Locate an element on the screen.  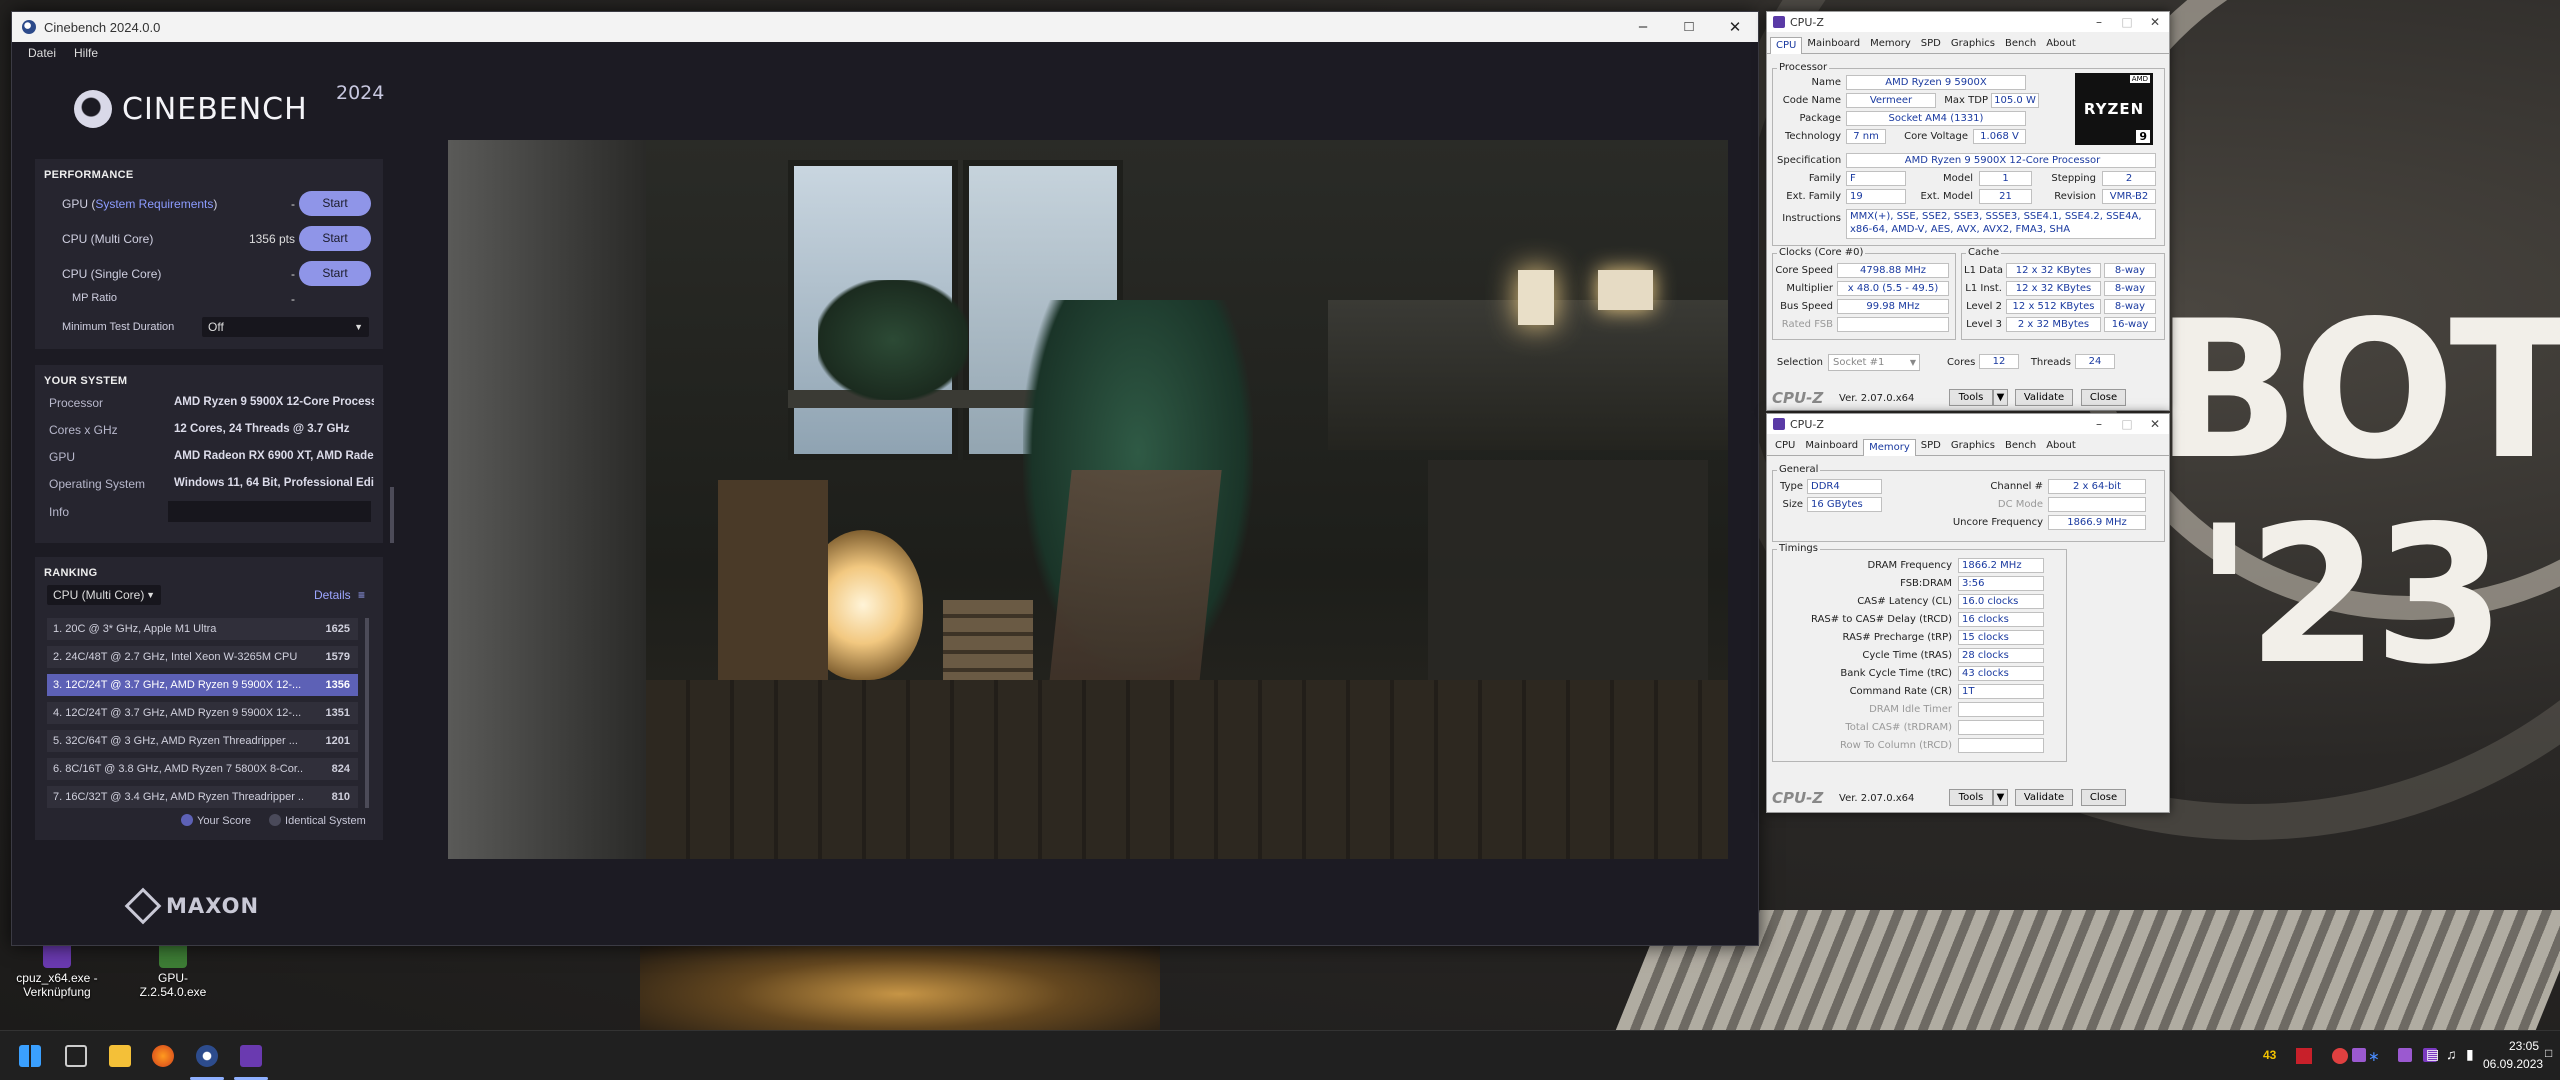
socket-select: Socket #1 ▼ is located at coordinates (1874, 362).